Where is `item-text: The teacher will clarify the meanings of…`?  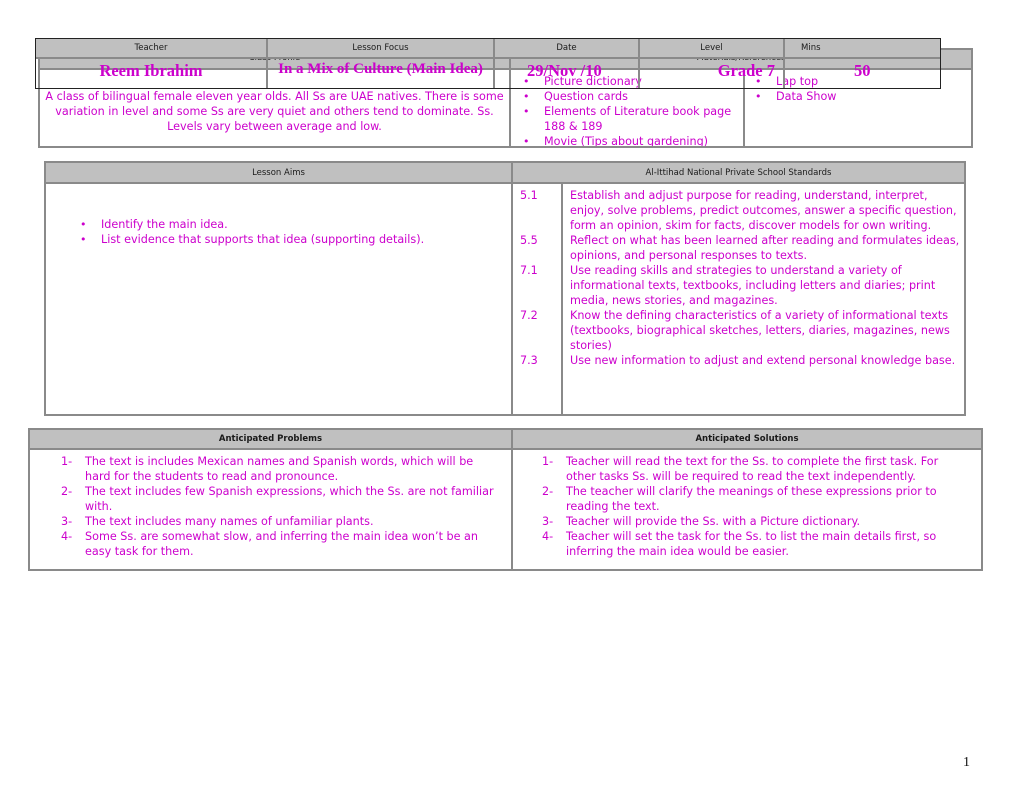
item-text: The teacher will clarify the meanings of… is located at coordinates (751, 499).